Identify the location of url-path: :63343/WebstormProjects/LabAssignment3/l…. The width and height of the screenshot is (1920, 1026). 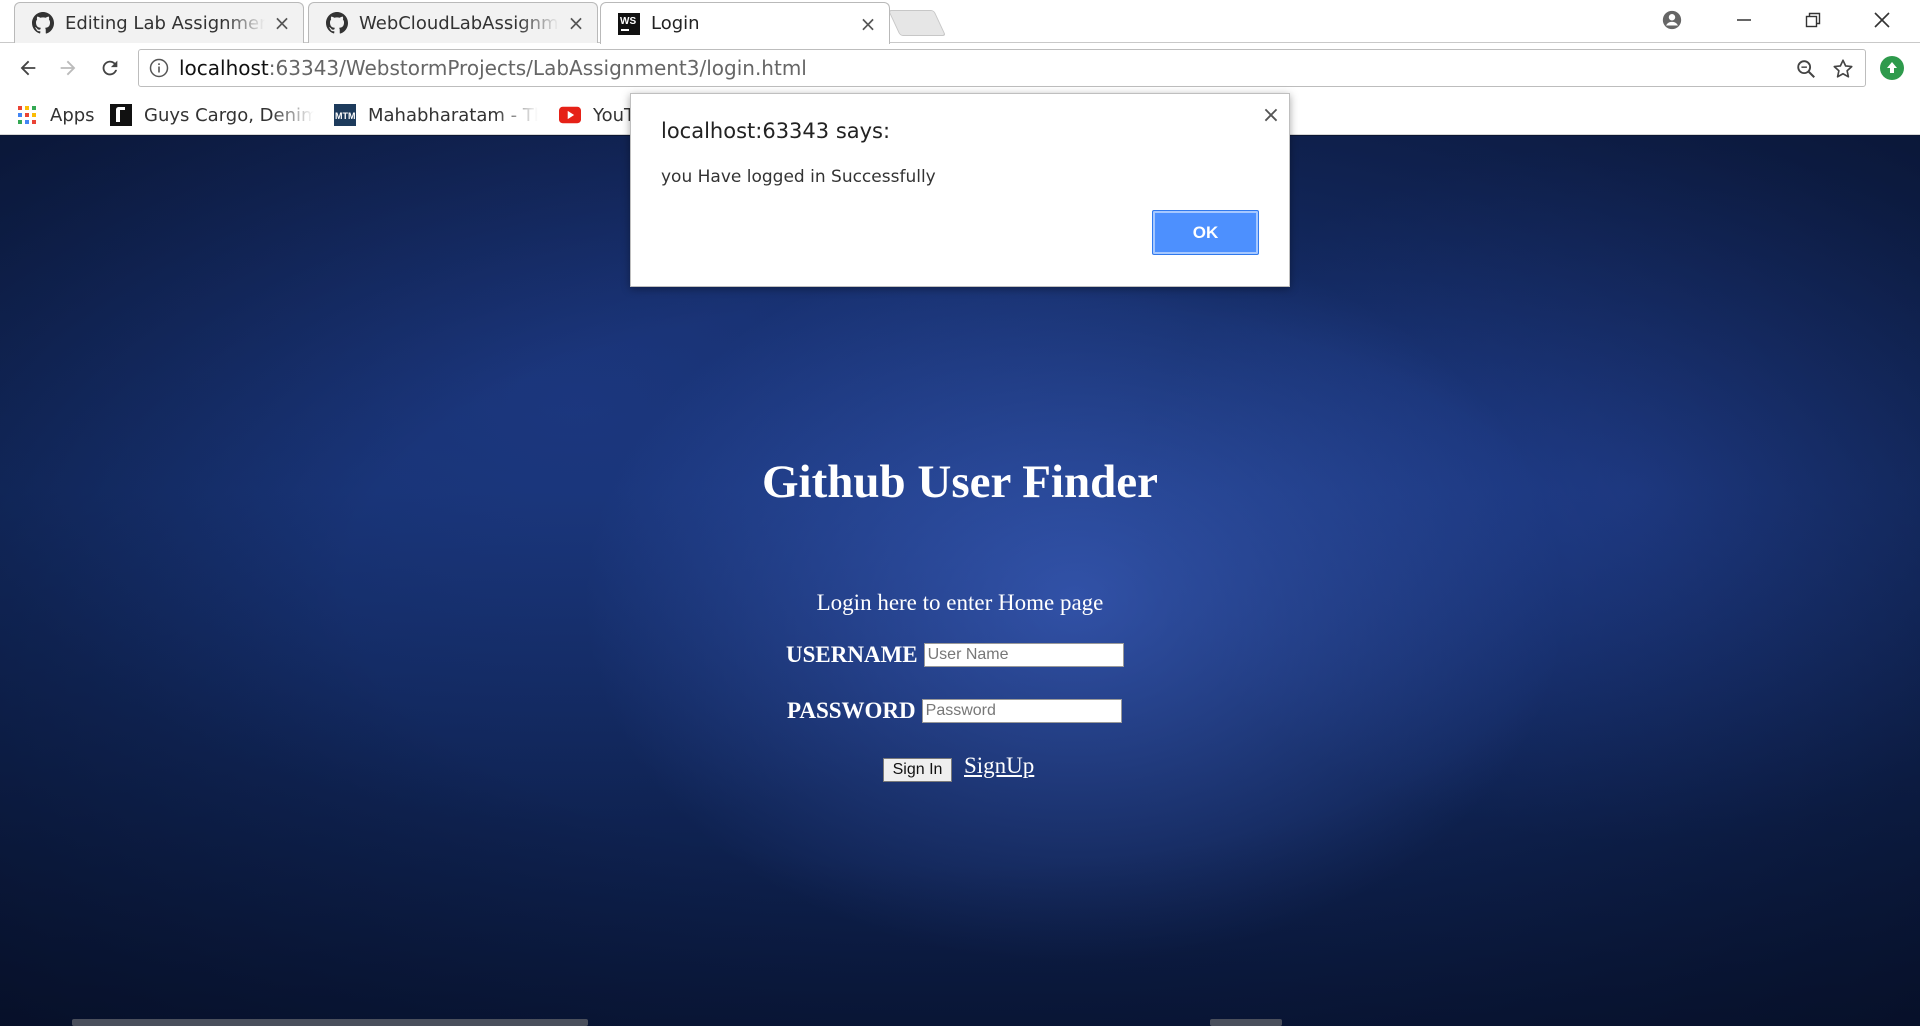
(537, 68).